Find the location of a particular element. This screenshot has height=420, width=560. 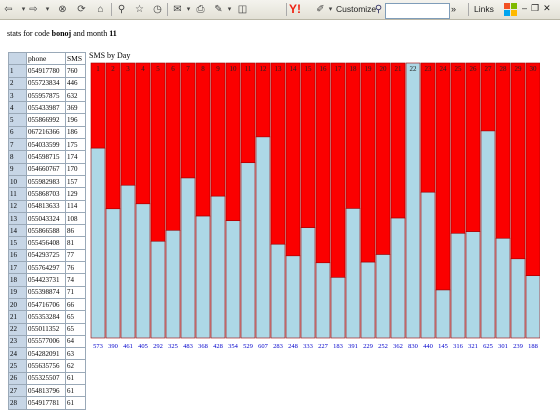

toolbar-search-input is located at coordinates (417, 11).